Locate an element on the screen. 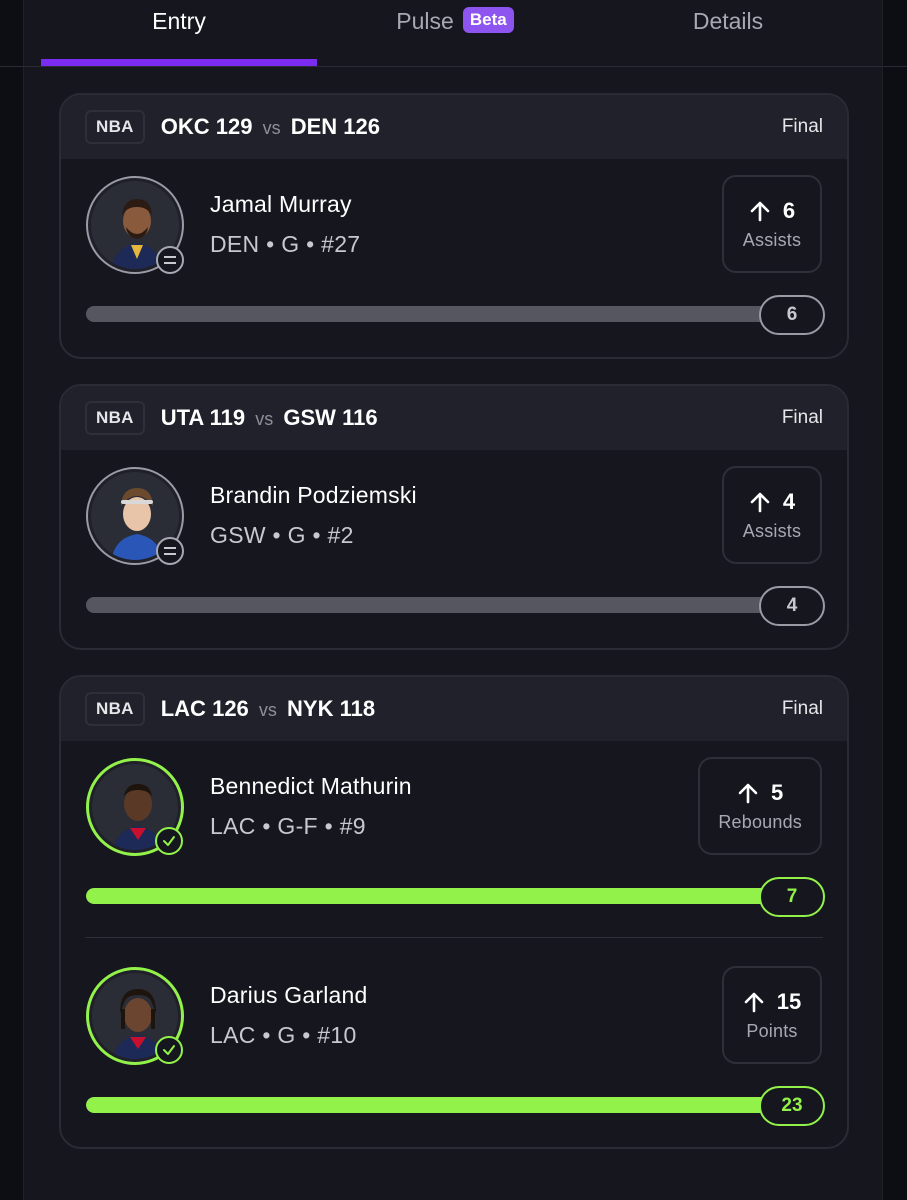 This screenshot has width=907, height=1200. game-score: UTA 119 vs GSW 116 is located at coordinates (269, 418).